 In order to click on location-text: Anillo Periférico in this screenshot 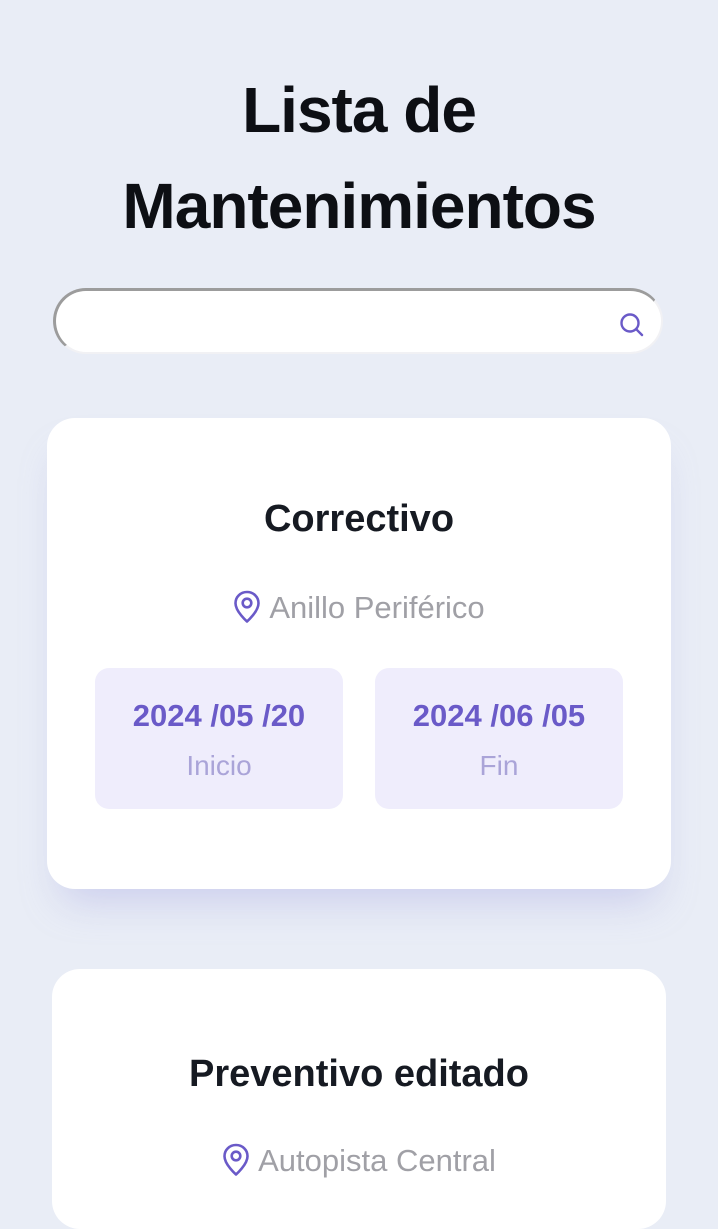, I will do `click(377, 607)`.